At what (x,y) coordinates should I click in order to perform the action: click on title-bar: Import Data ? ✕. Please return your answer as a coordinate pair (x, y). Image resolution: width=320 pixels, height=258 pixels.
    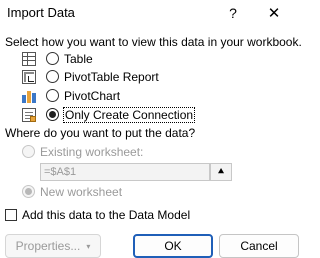
    Looking at the image, I should click on (150, 13).